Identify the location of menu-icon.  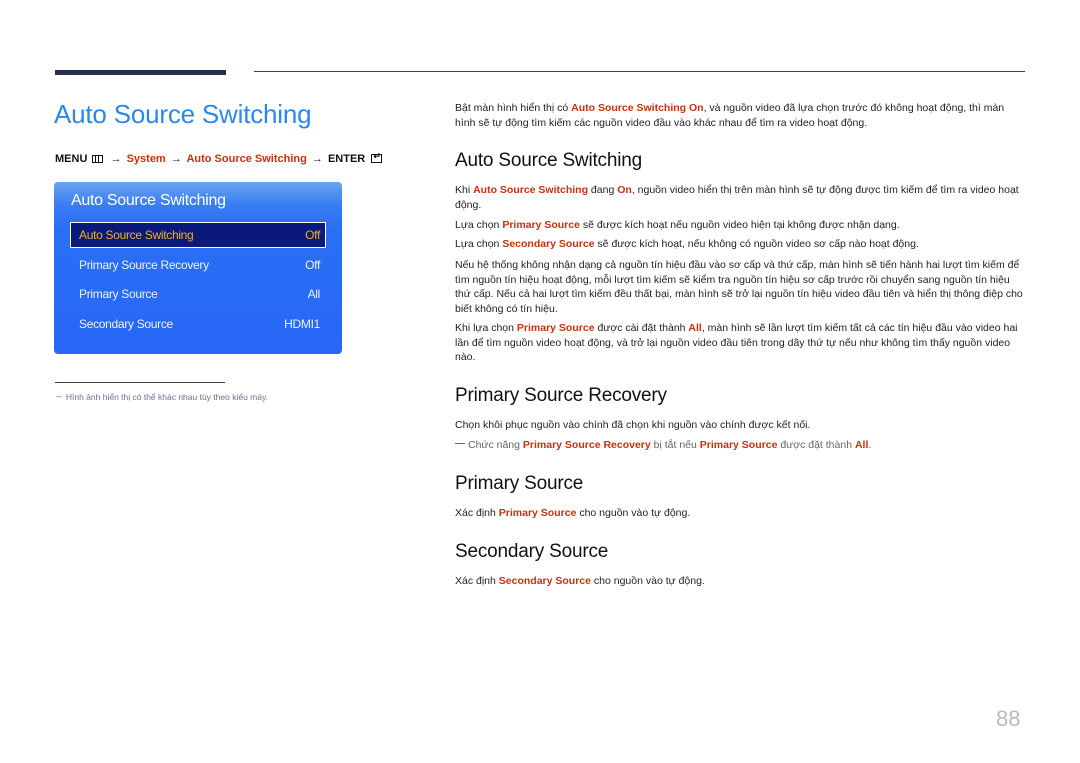
(98, 159).